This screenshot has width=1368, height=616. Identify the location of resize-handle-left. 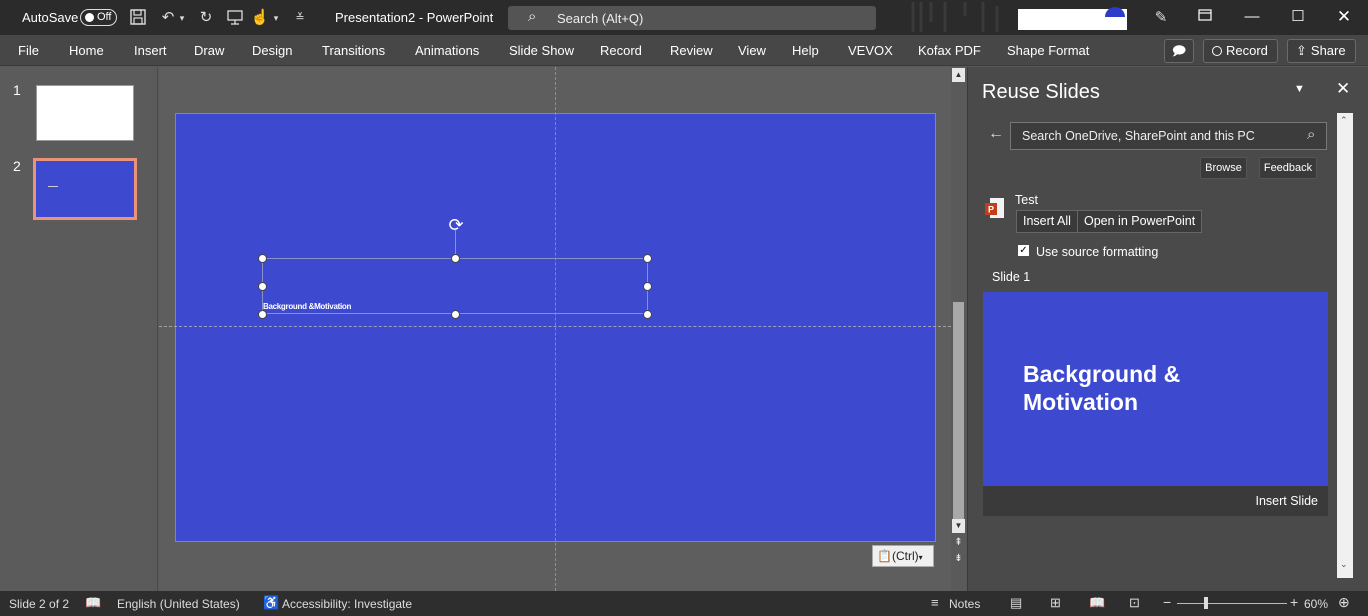
(262, 286).